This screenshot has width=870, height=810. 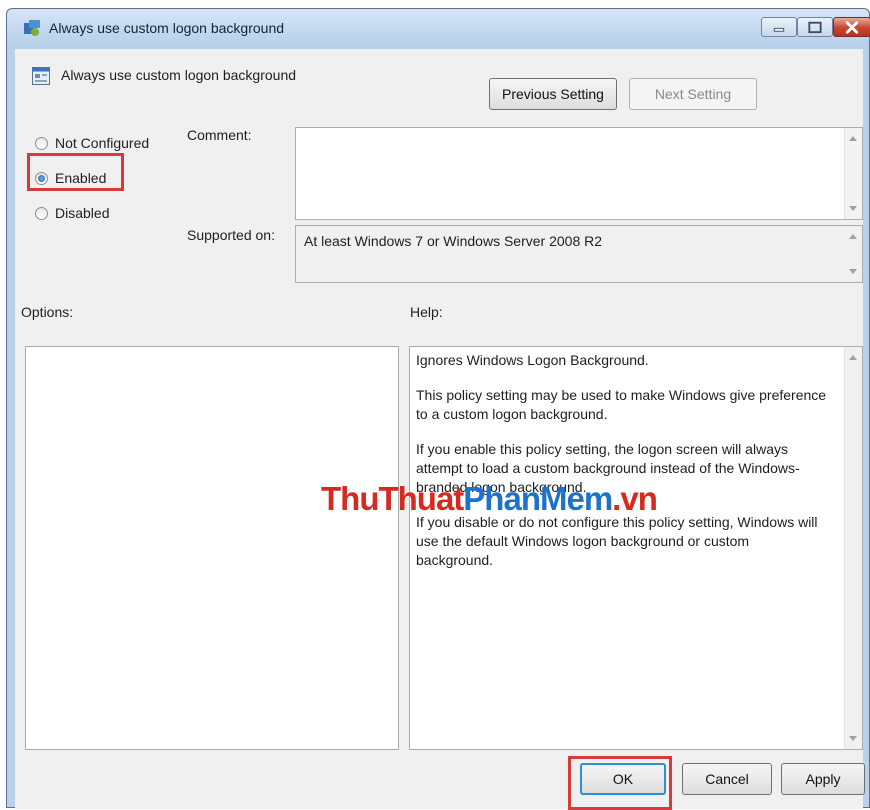 I want to click on radio-disabled: Disabled, so click(x=72, y=213).